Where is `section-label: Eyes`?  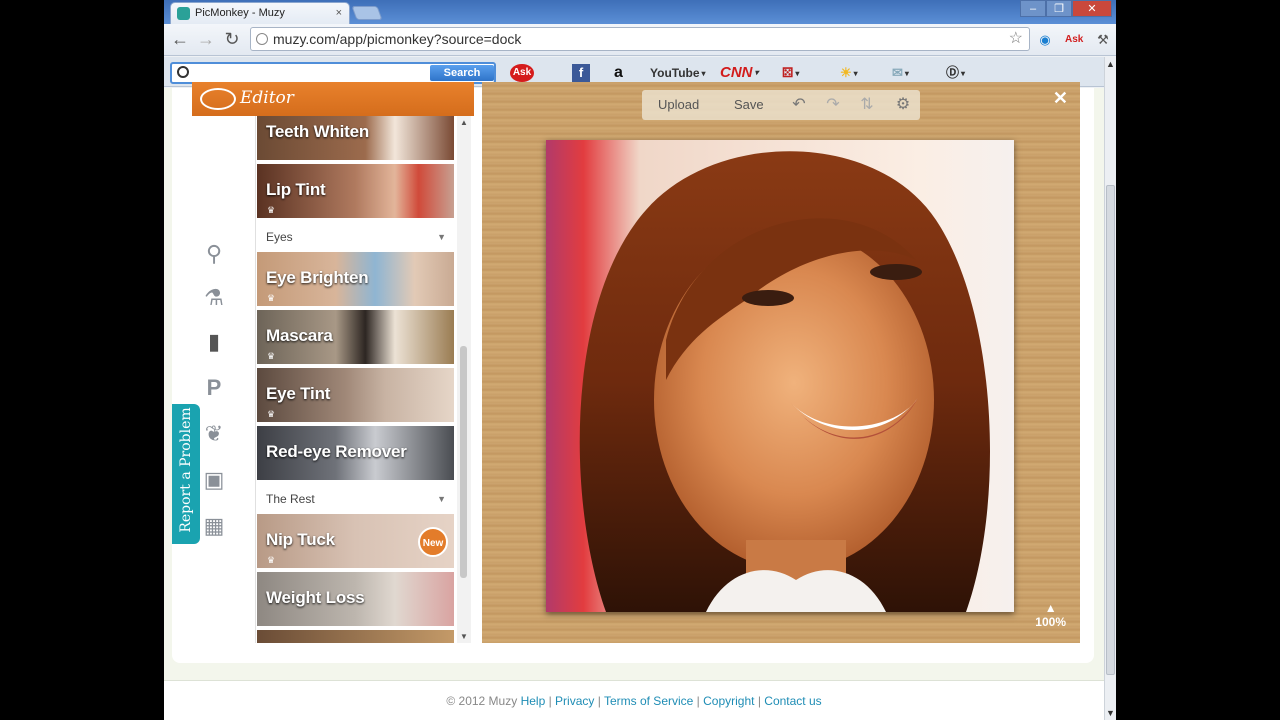 section-label: Eyes is located at coordinates (279, 237).